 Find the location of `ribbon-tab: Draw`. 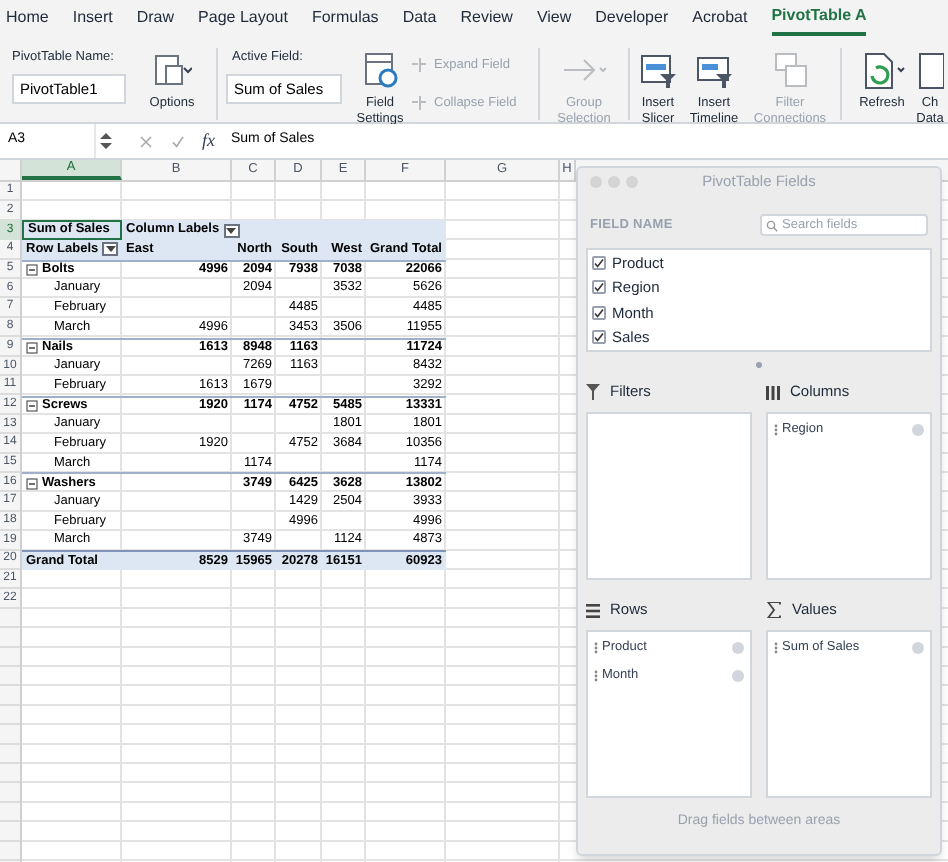

ribbon-tab: Draw is located at coordinates (155, 18).